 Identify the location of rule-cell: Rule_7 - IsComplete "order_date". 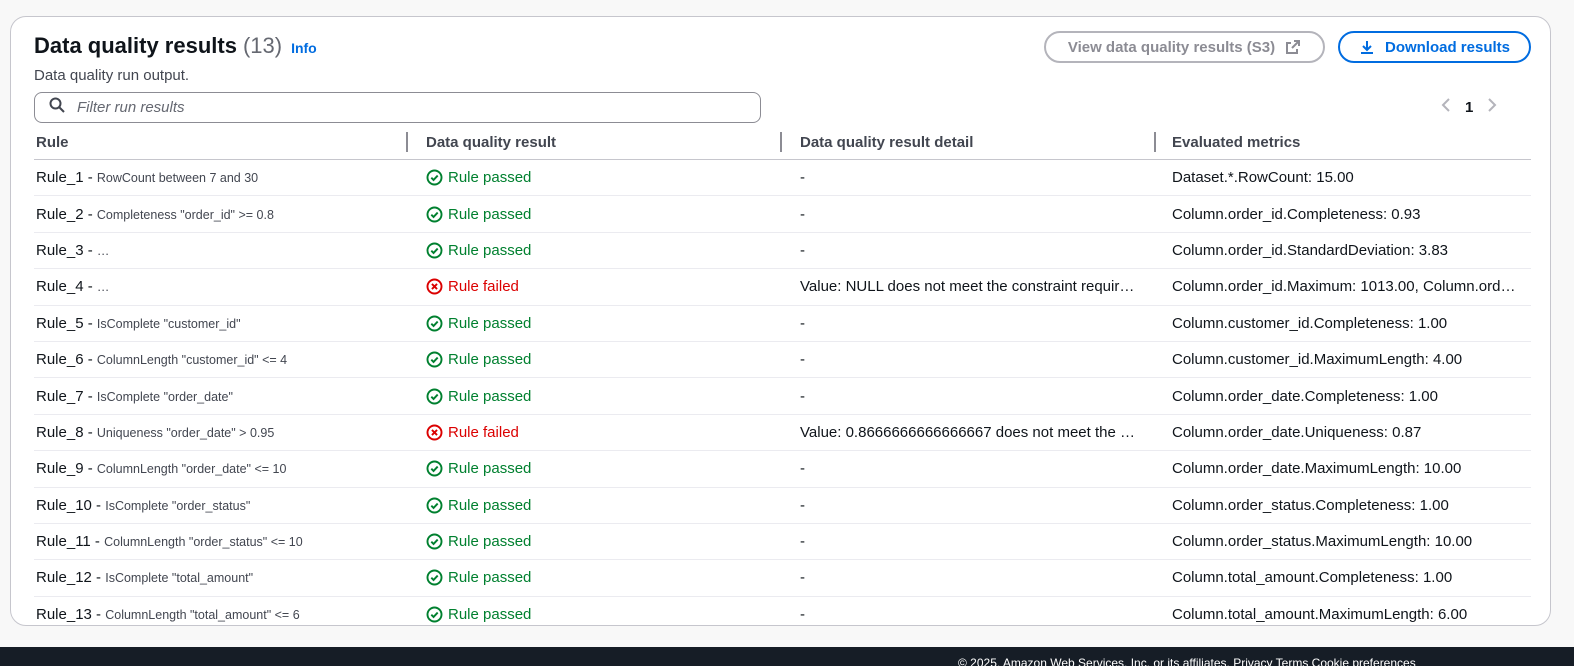
(221, 396).